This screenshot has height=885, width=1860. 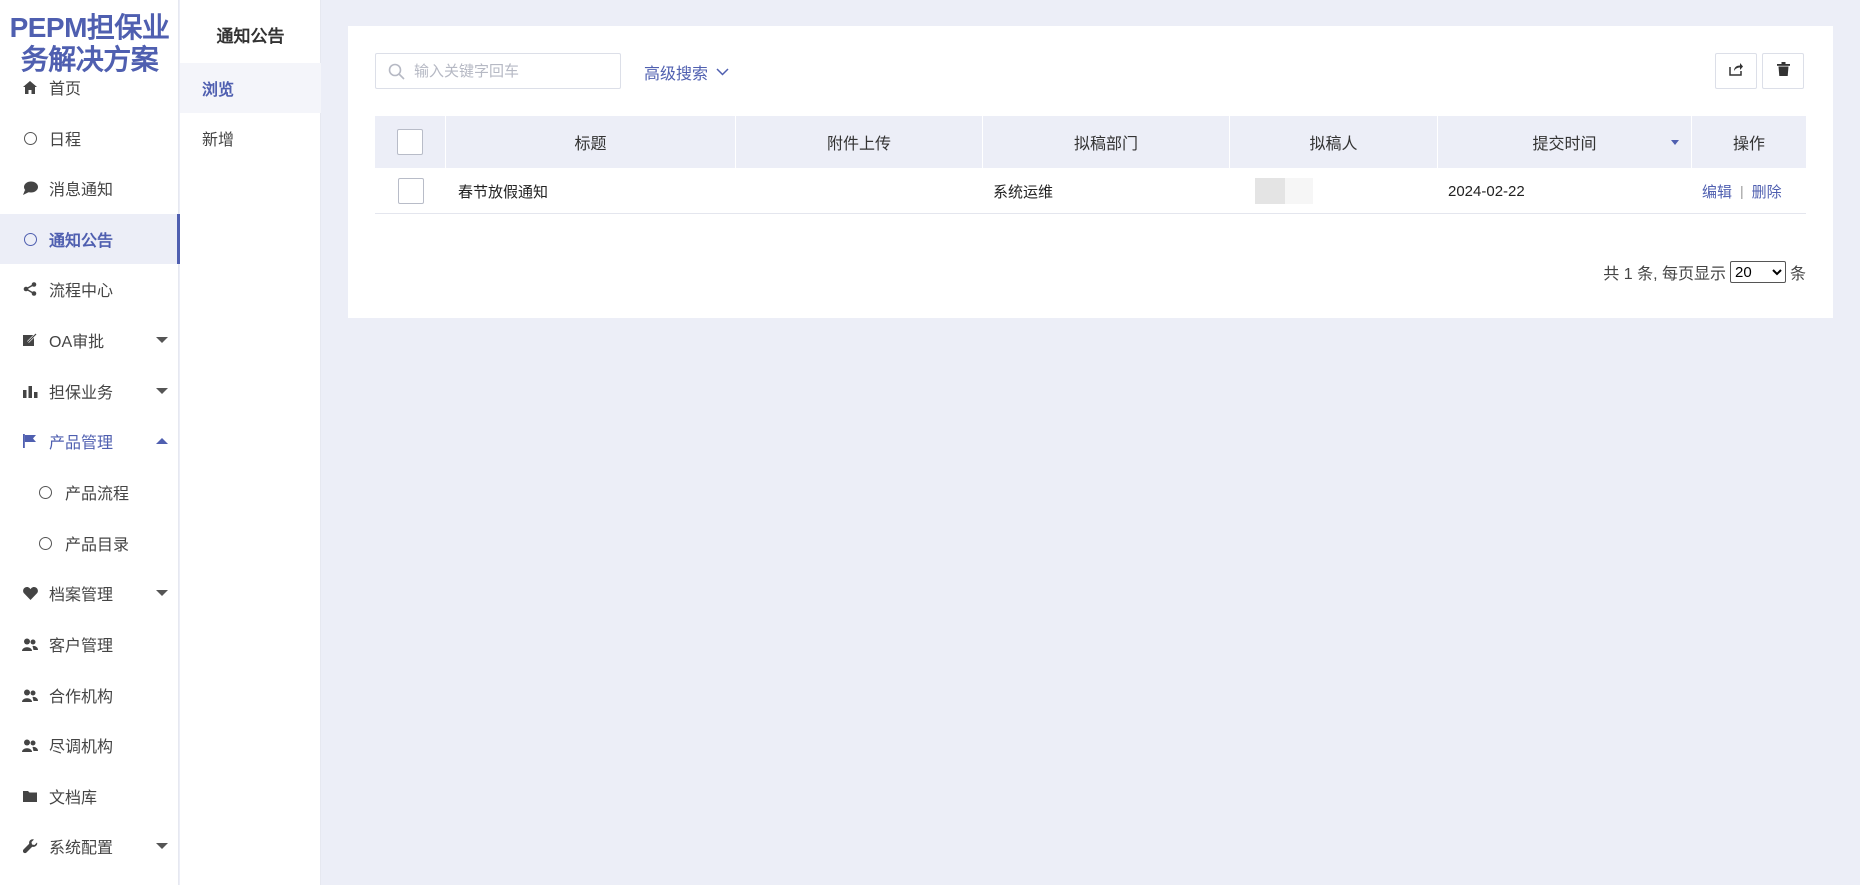 I want to click on sidebar-item-label: 客户管理, so click(x=81, y=646).